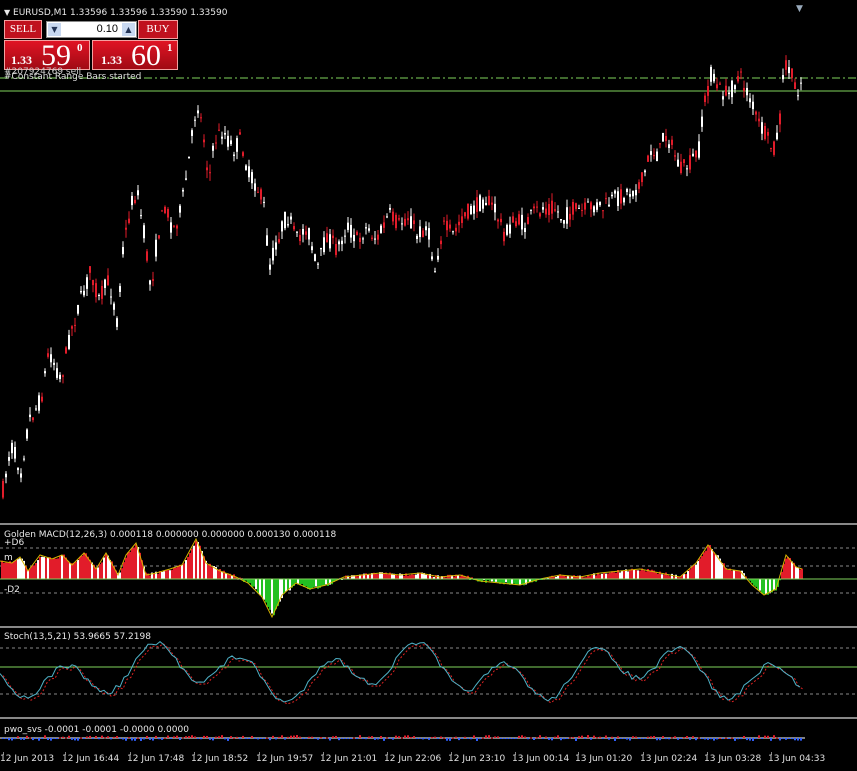 The height and width of the screenshot is (771, 857). I want to click on macd-upper-label: +D6, so click(14, 543).